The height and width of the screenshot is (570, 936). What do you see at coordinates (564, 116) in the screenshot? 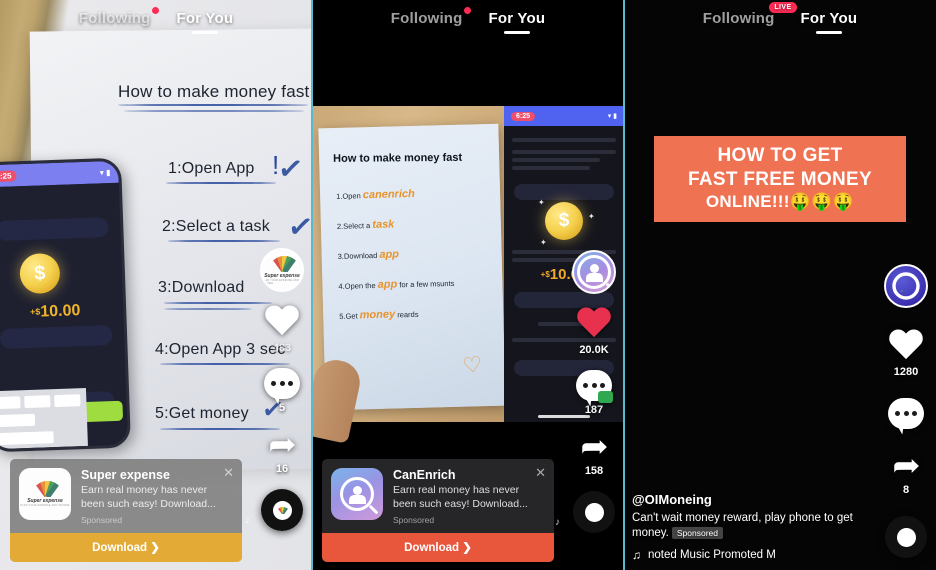
I see `phone-status-bar: 6:25 ▾ ▮` at bounding box center [564, 116].